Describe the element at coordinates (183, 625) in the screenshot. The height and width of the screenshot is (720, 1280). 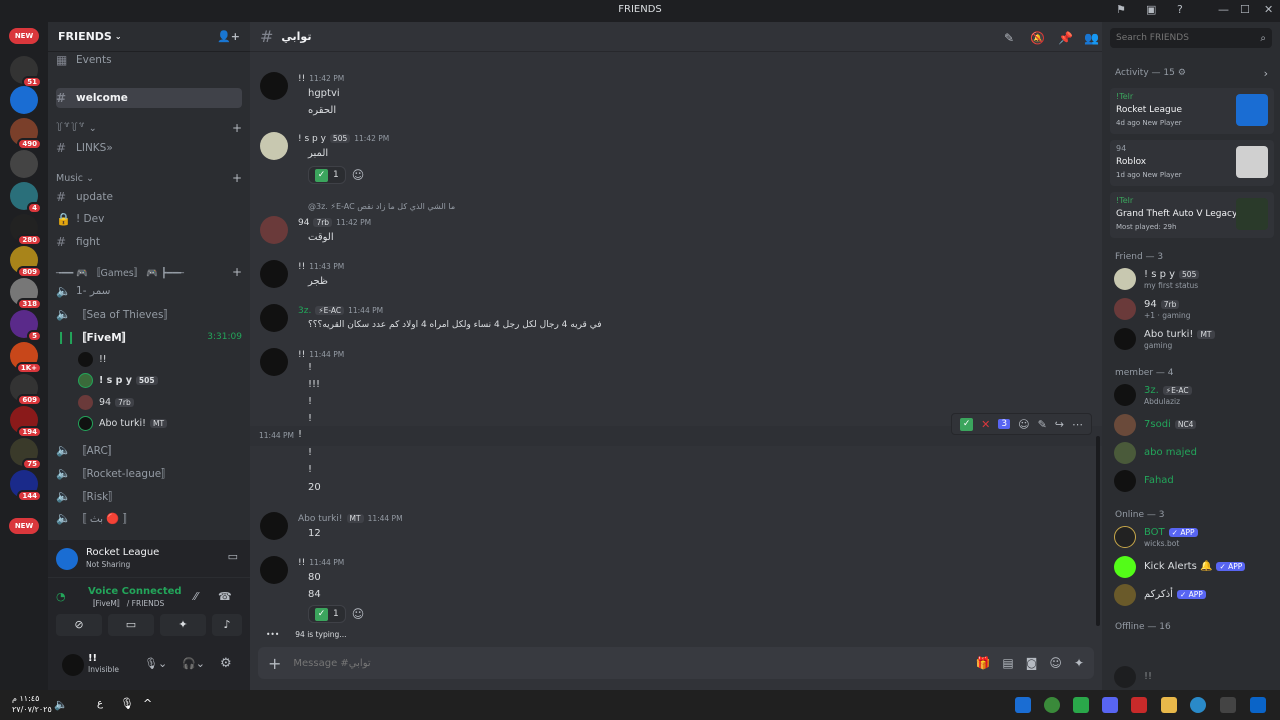
I see `activities-button: ✦` at that location.